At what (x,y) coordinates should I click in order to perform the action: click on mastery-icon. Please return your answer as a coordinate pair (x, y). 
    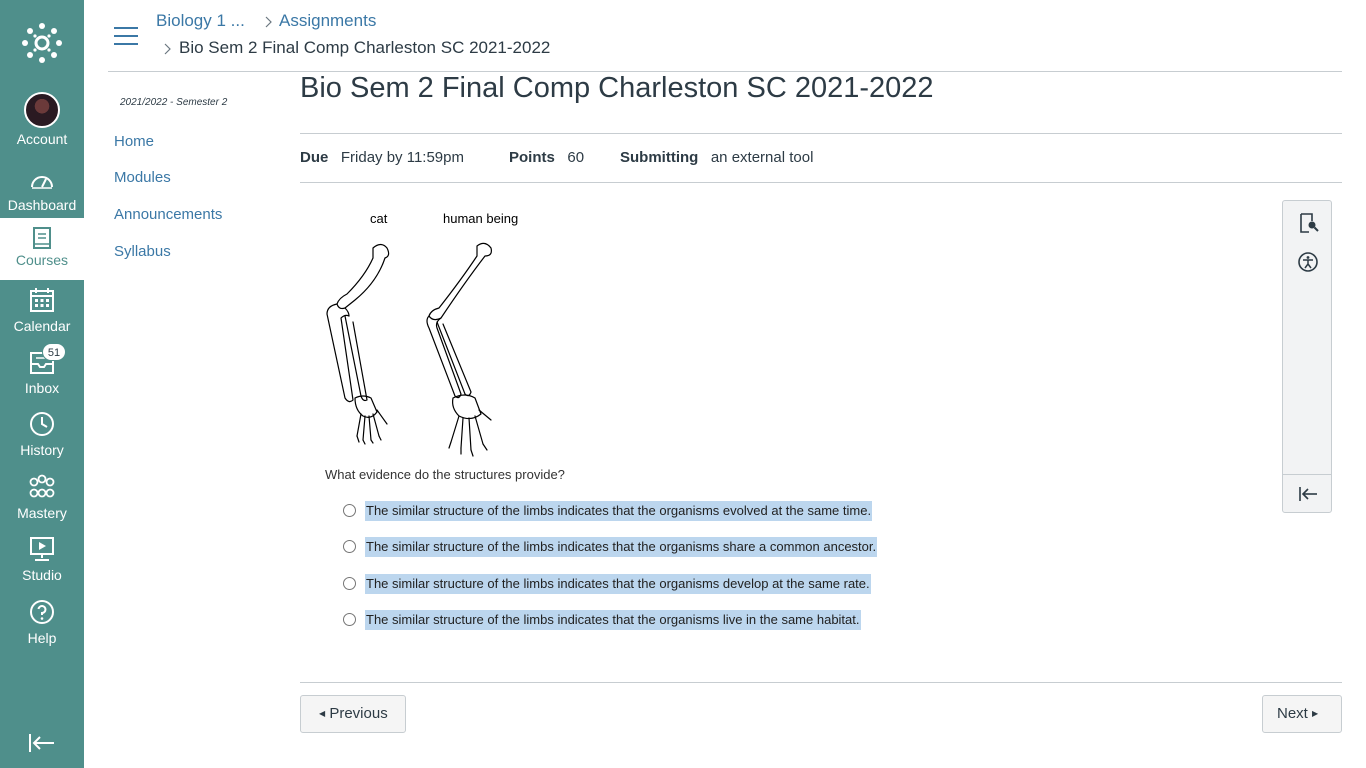
    Looking at the image, I should click on (42, 486).